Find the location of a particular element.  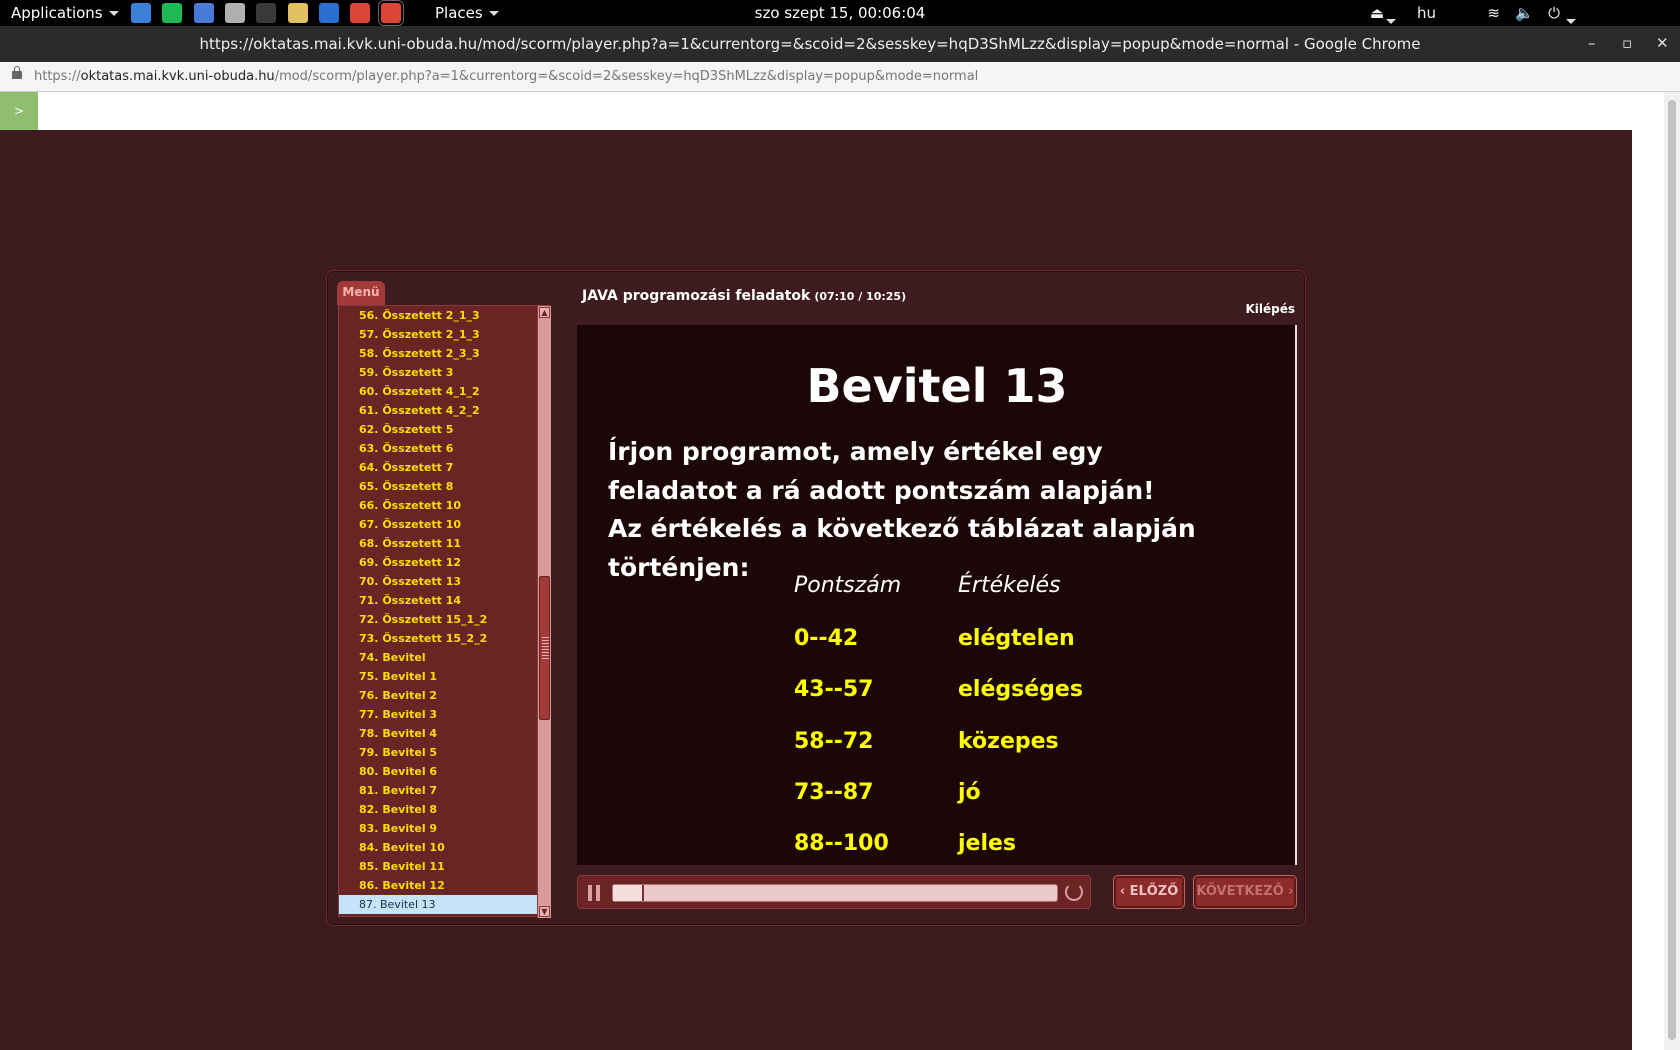

table-cell: elégséges is located at coordinates (1020, 689).